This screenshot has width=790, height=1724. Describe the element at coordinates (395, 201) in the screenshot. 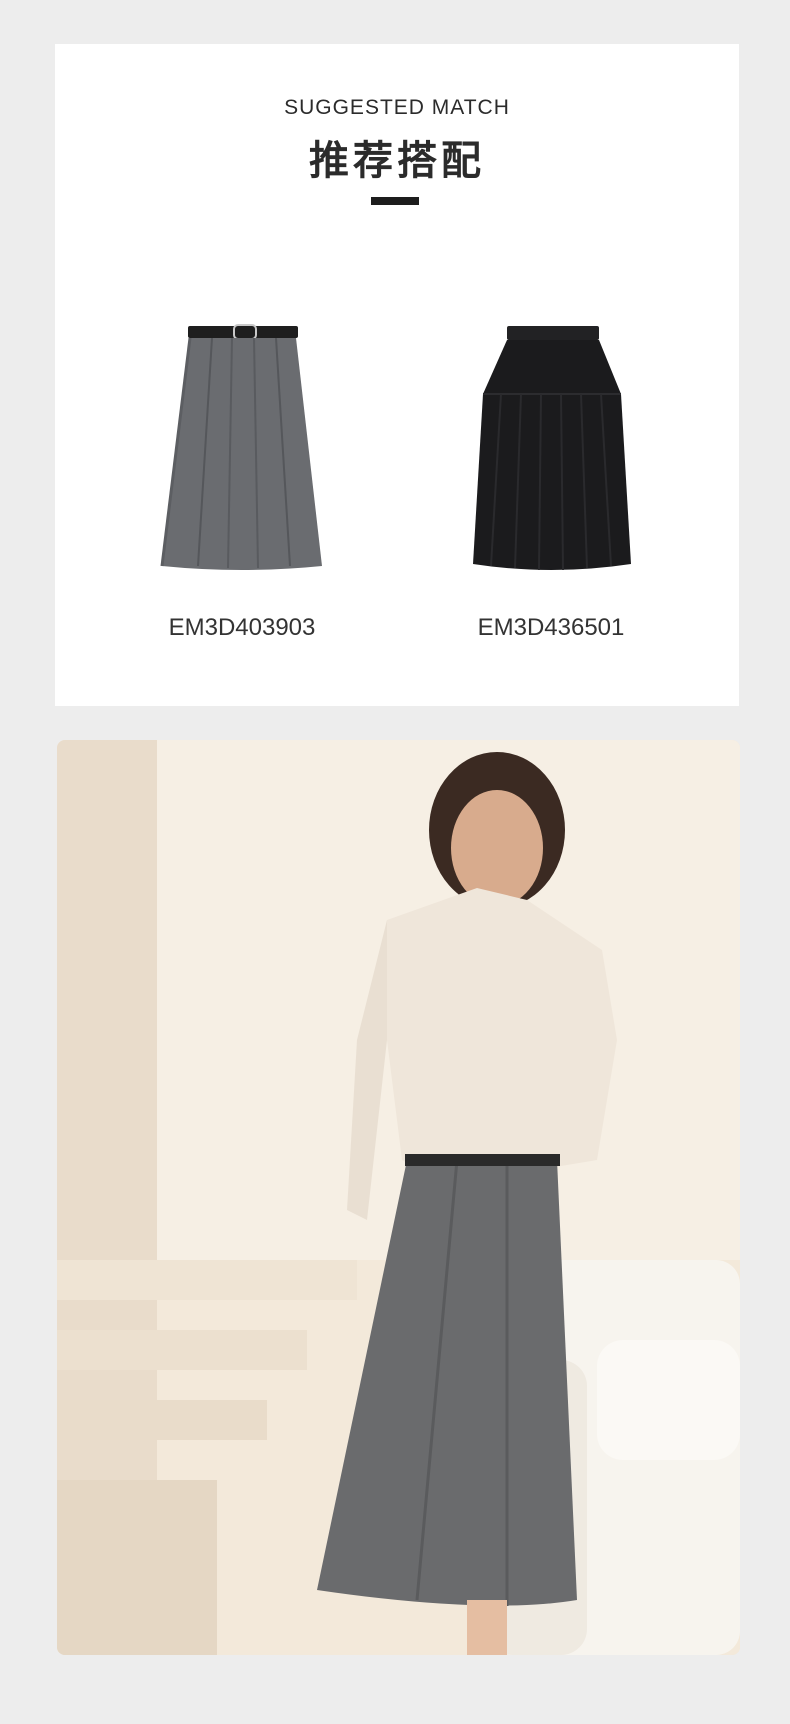

I see `headline-divider` at that location.